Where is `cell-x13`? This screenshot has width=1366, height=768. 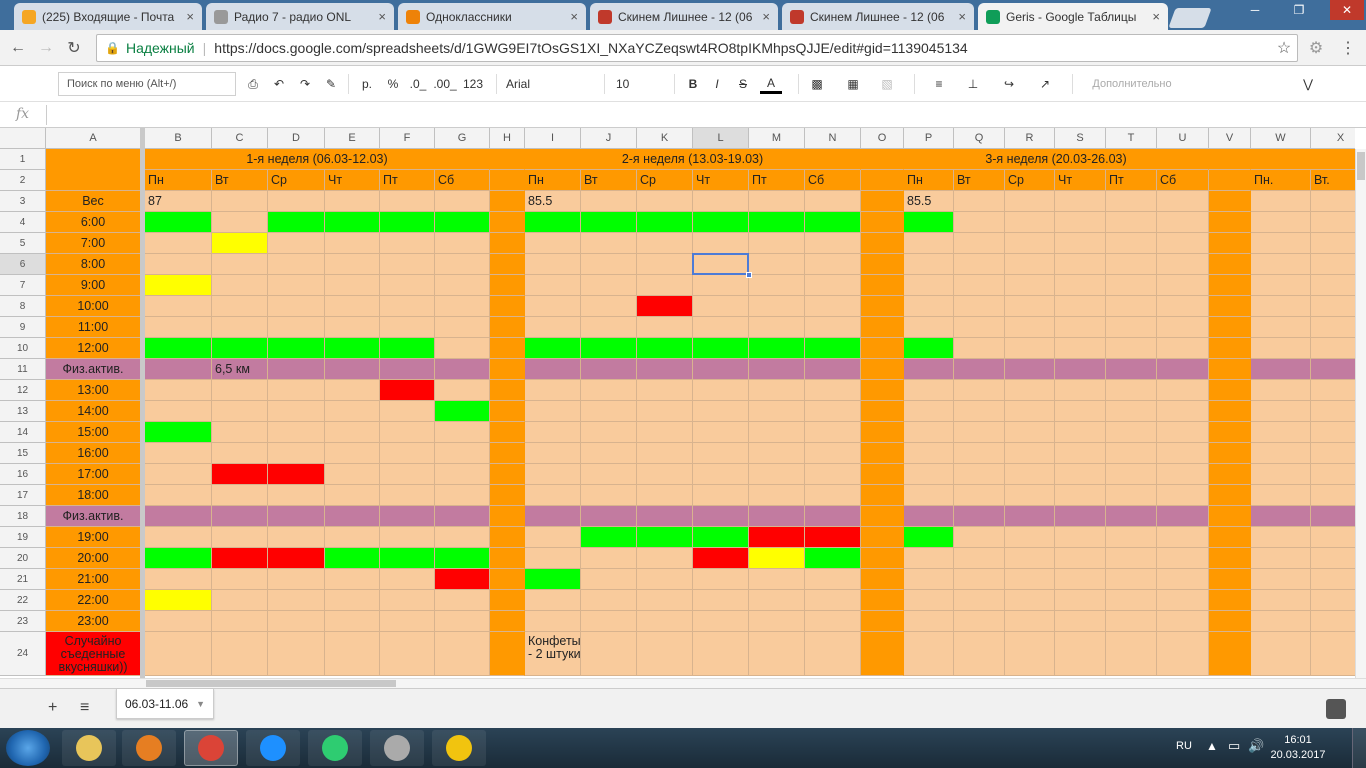 cell-x13 is located at coordinates (1333, 411).